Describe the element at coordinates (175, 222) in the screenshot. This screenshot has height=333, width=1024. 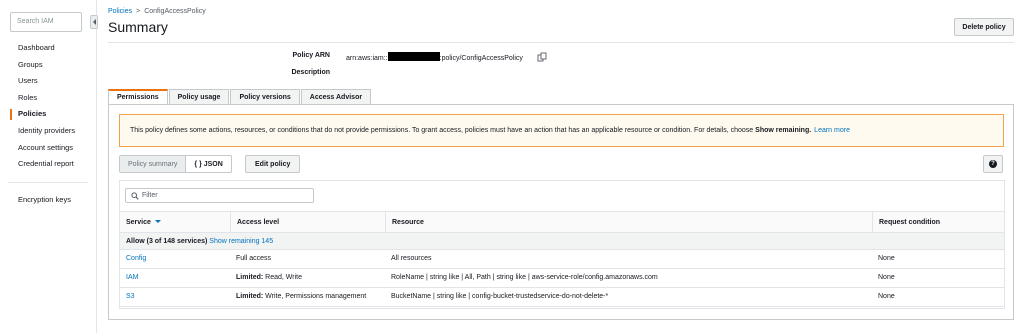
I see `column-service: Service` at that location.